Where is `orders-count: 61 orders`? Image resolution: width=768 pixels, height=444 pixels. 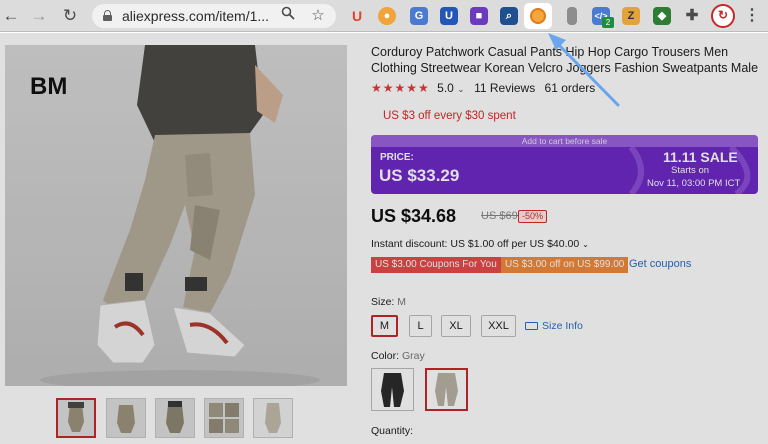 orders-count: 61 orders is located at coordinates (570, 88).